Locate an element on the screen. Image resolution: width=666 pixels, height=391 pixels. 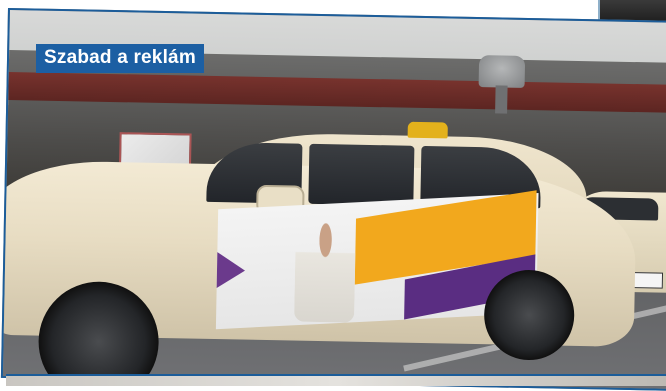
adjacent-photo-bottom is located at coordinates (336, 380).